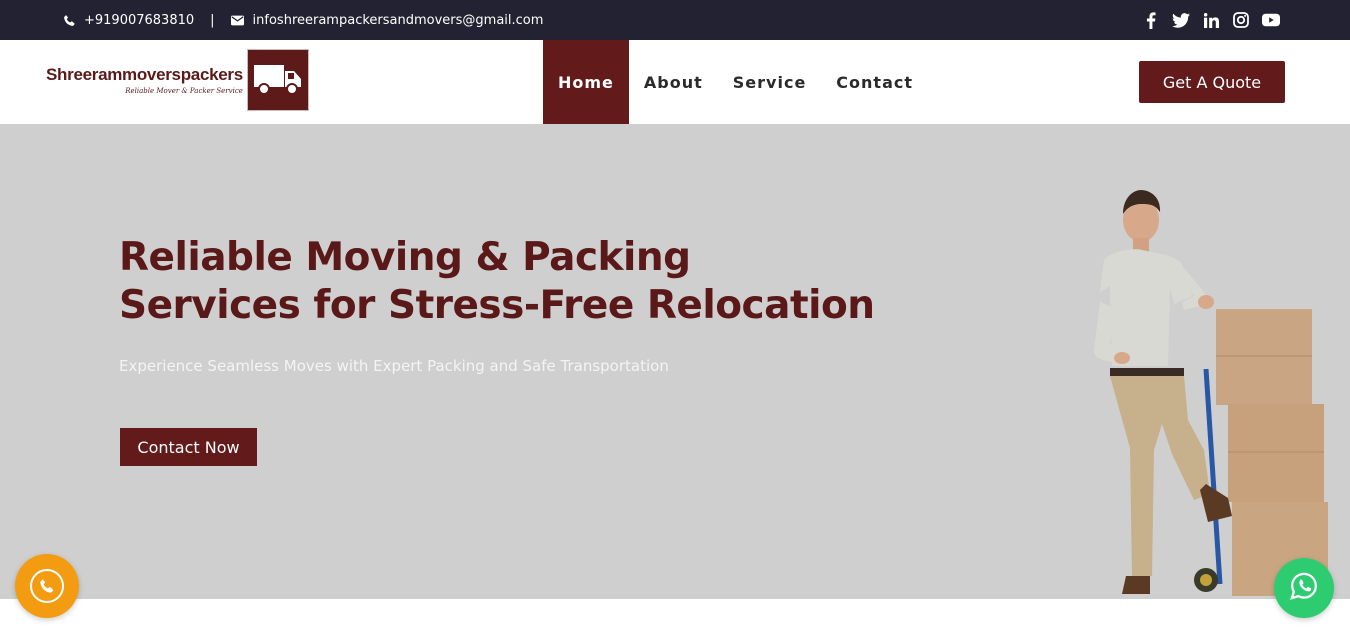 Image resolution: width=1350 pixels, height=630 pixels. Describe the element at coordinates (874, 82) in the screenshot. I see `nav-contact: Contact` at that location.